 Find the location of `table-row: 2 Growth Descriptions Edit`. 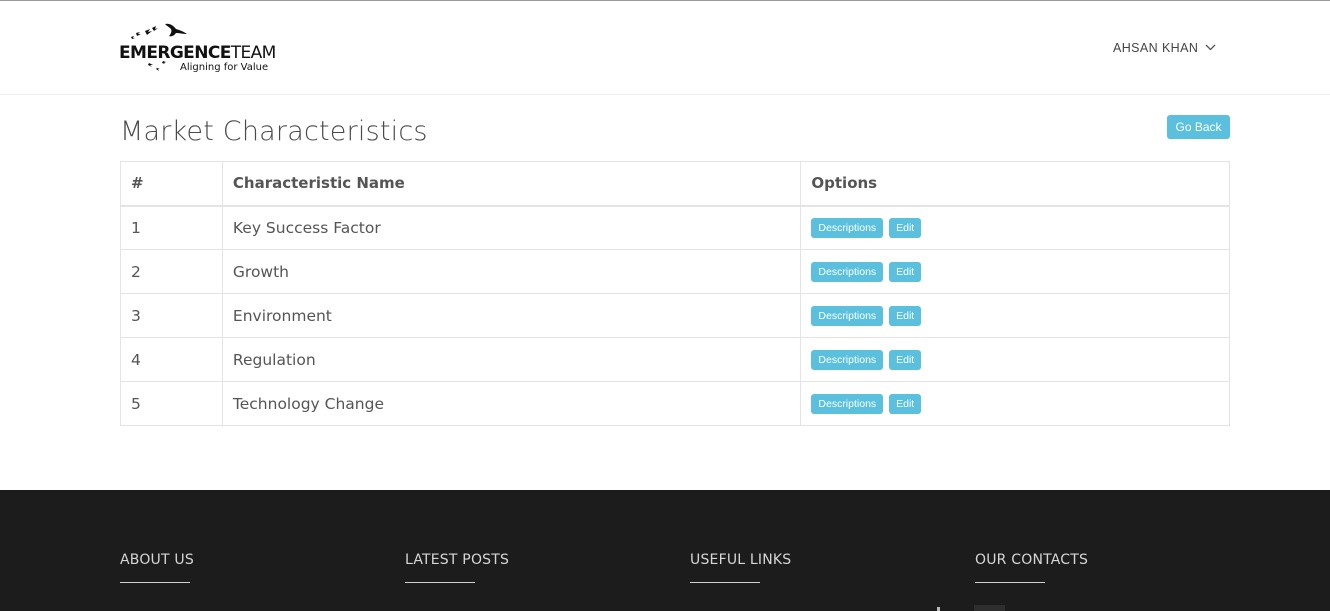

table-row: 2 Growth Descriptions Edit is located at coordinates (675, 271).